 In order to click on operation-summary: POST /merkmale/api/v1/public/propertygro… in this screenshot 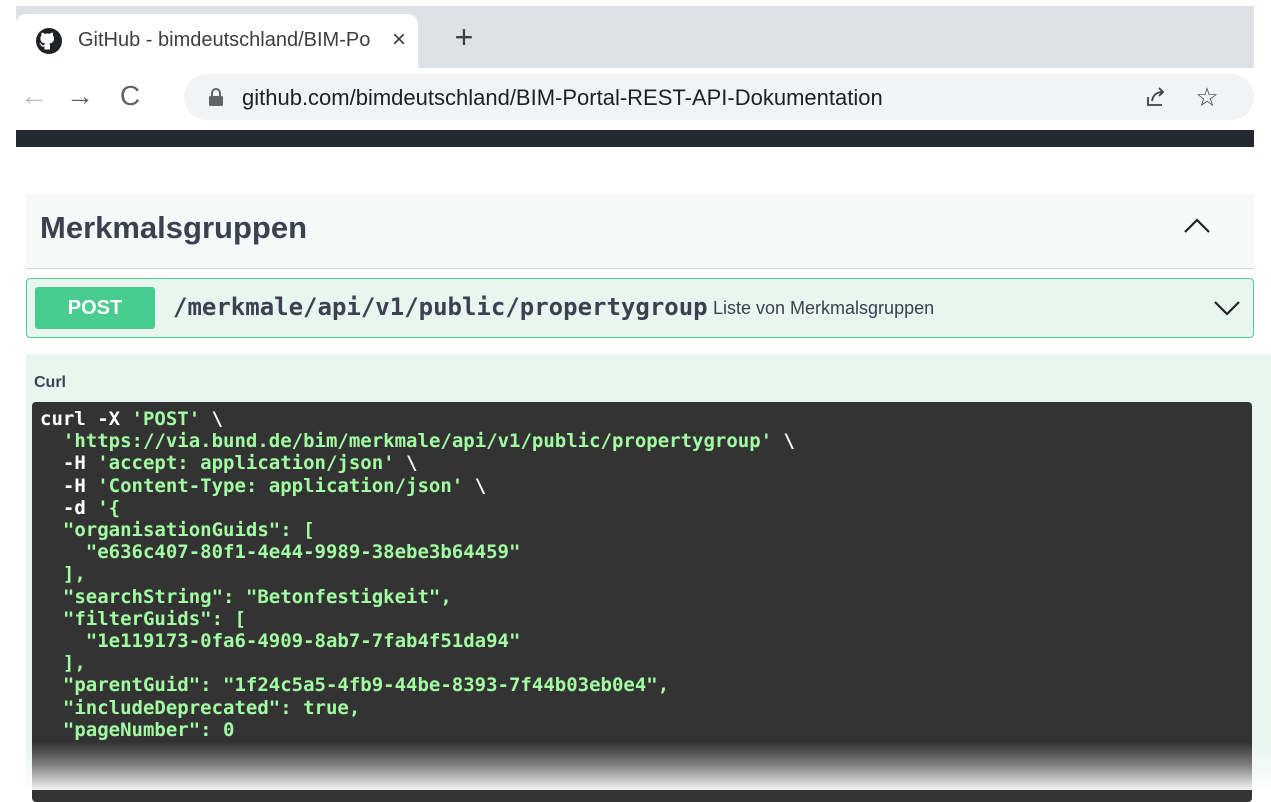, I will do `click(640, 308)`.